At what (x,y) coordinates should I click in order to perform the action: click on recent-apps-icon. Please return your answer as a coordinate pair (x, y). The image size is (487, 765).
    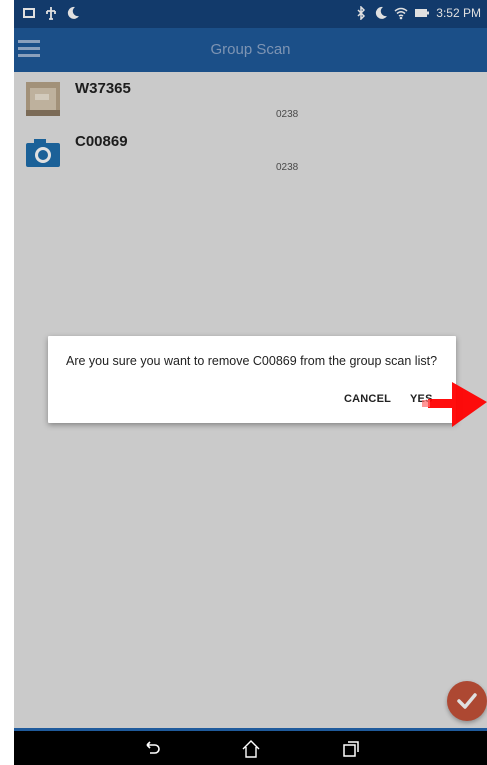
    Looking at the image, I should click on (351, 749).